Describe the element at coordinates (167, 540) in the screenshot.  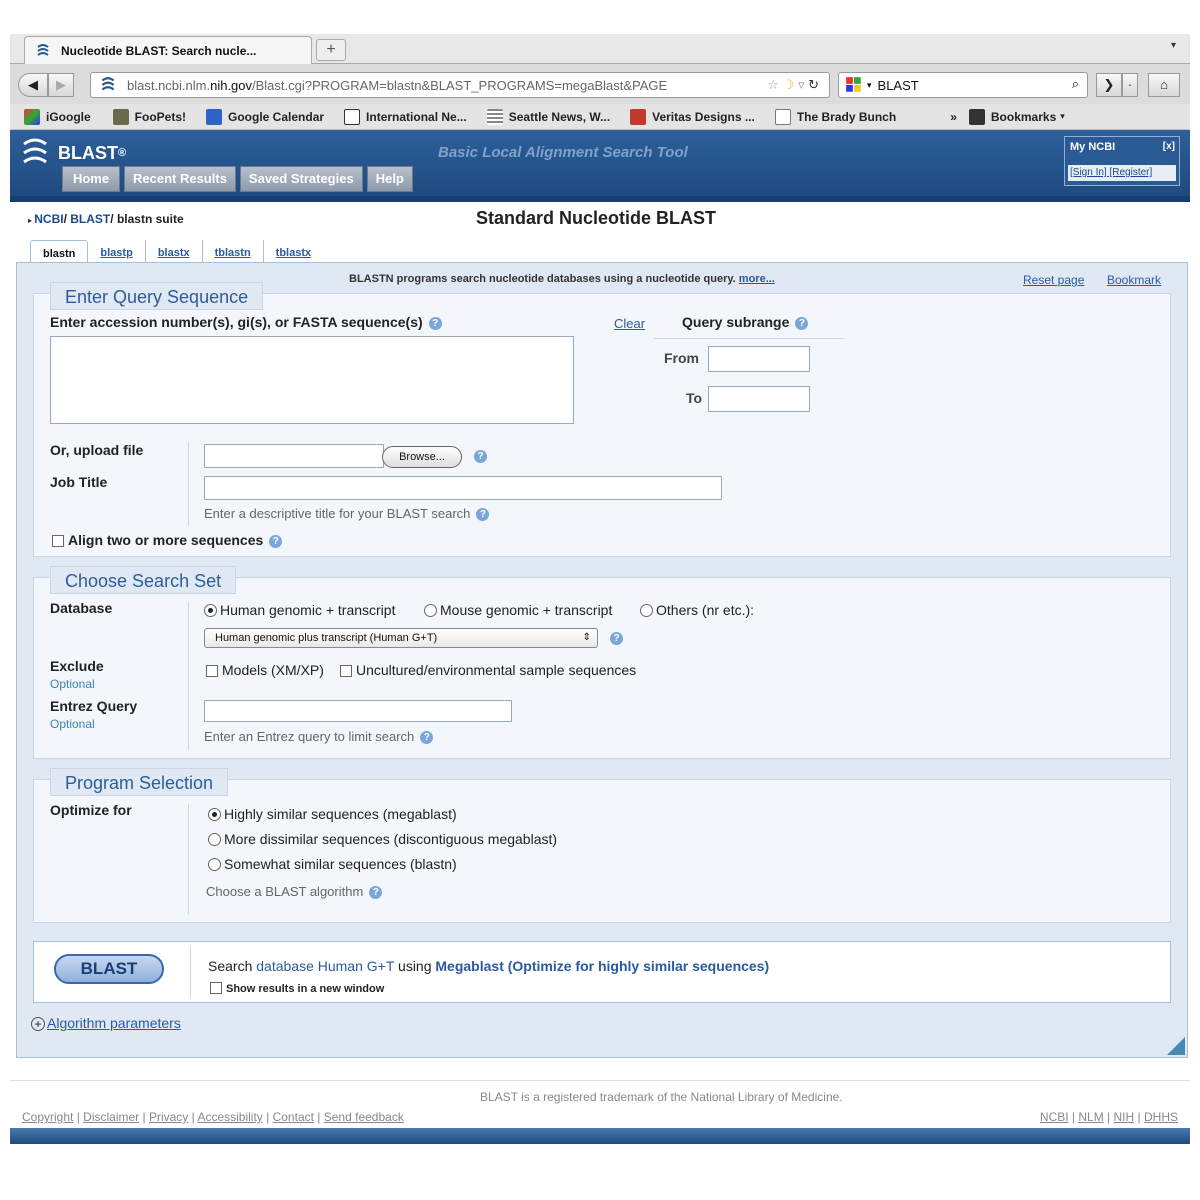
I see `align-two-checkbox-row: Align two or more sequences?` at that location.